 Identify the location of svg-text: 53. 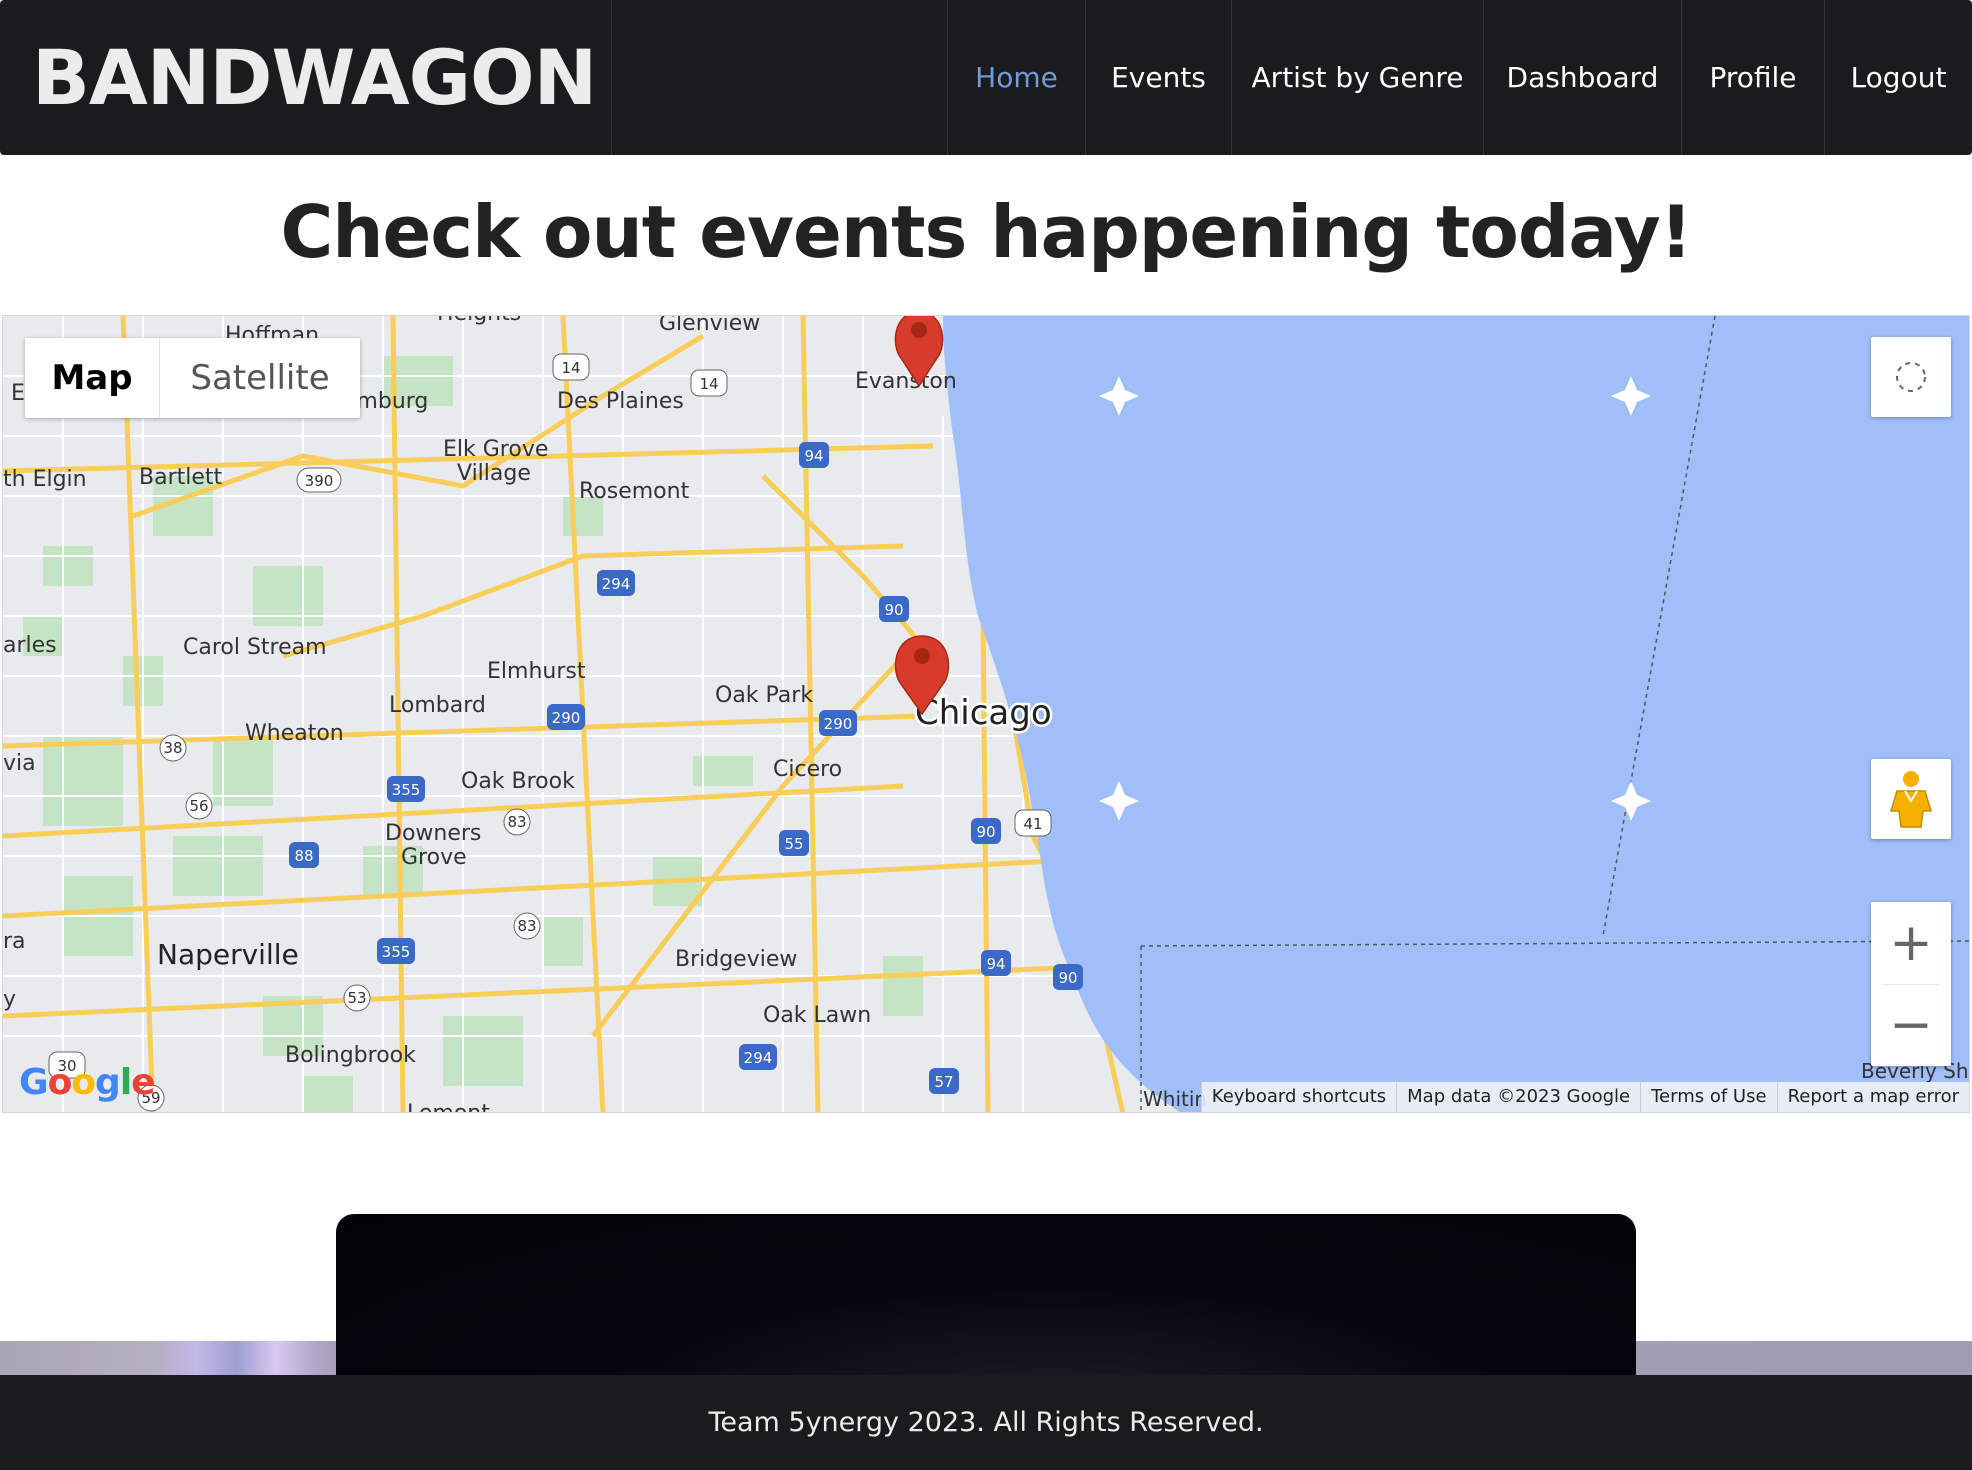
(356, 998).